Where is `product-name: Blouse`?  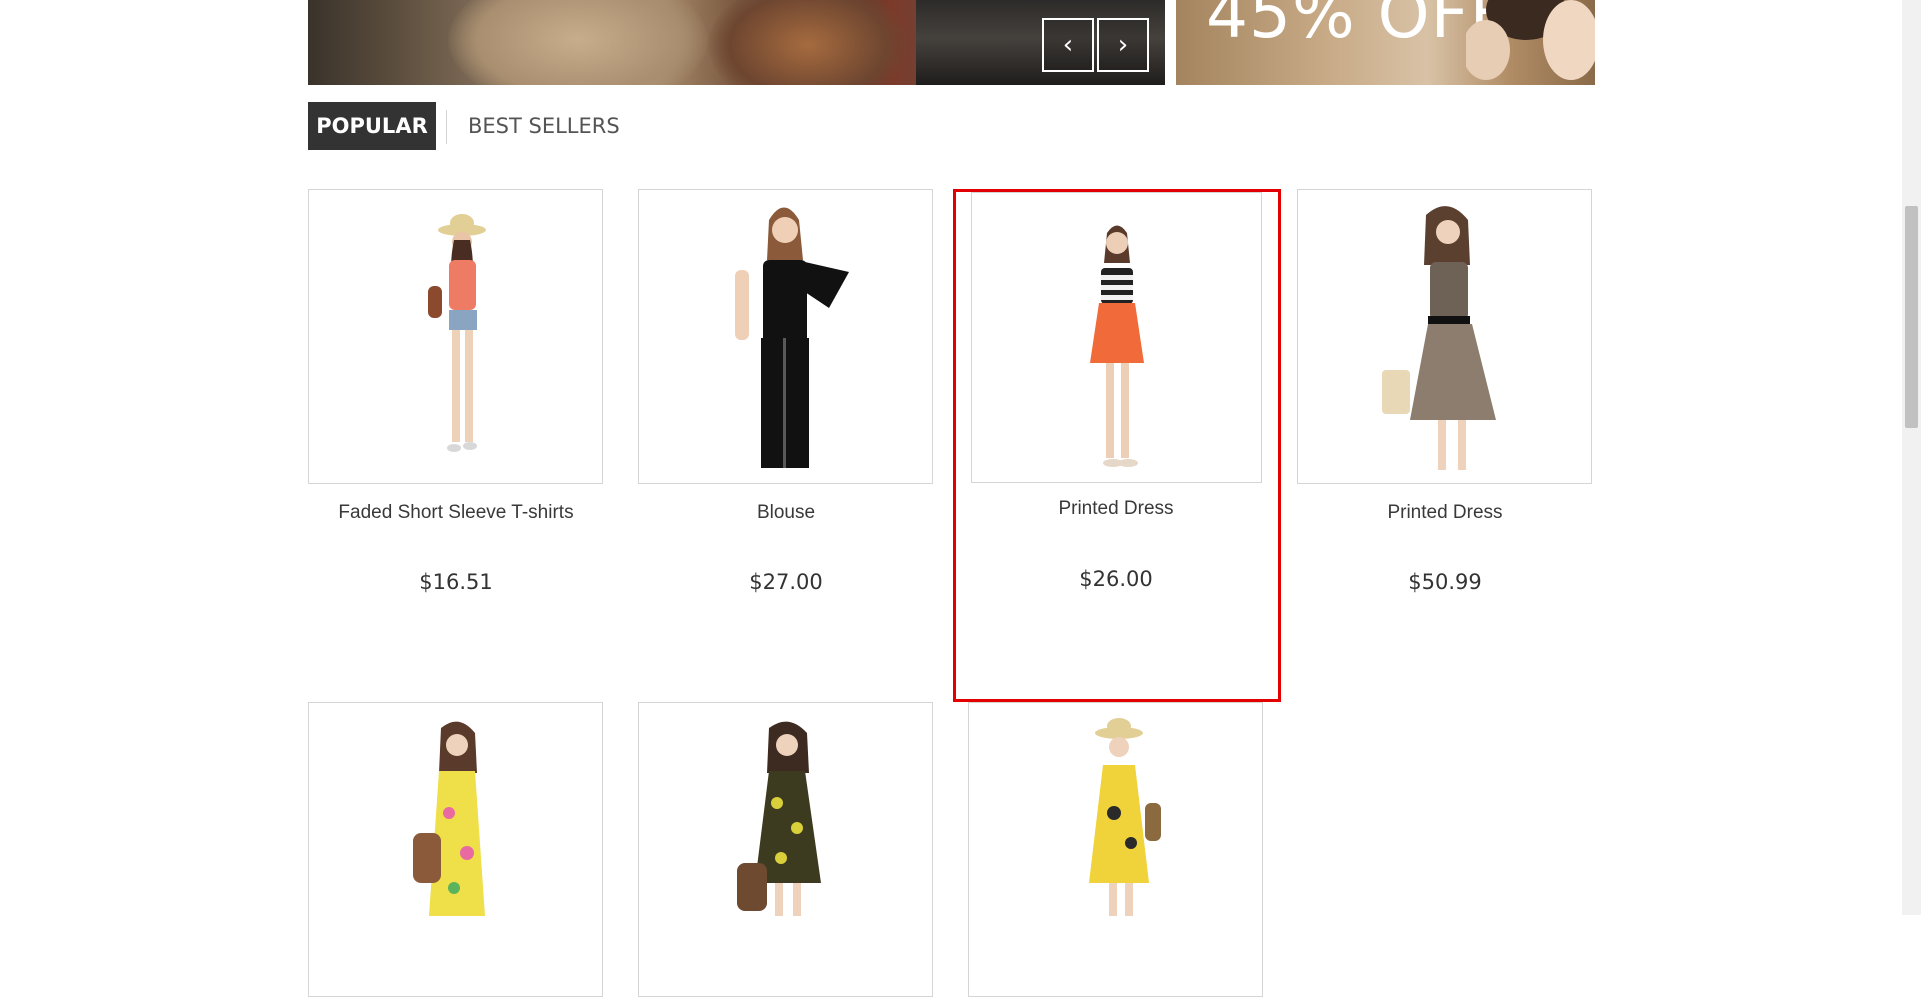 product-name: Blouse is located at coordinates (786, 513).